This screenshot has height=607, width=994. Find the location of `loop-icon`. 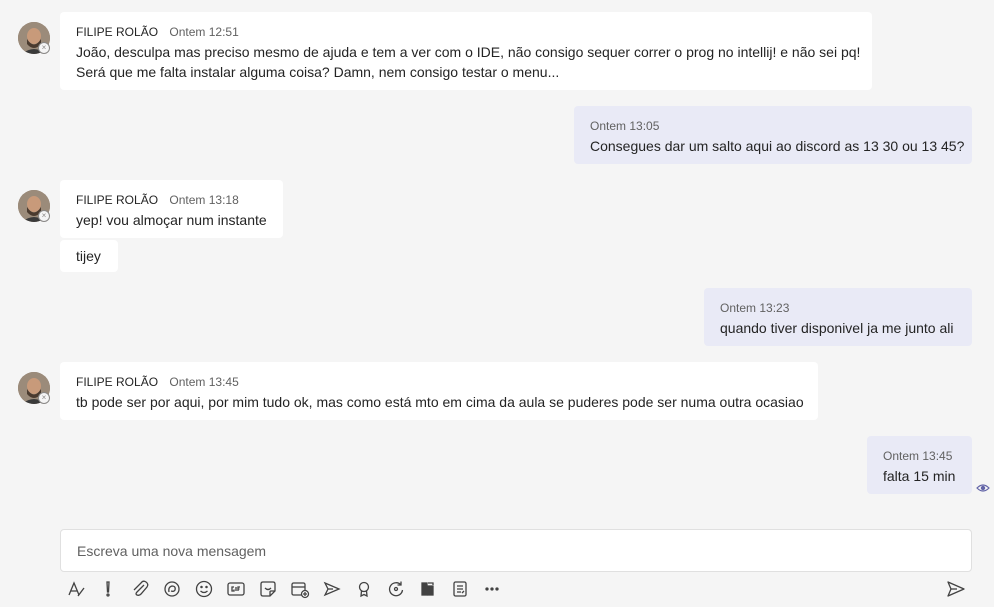

loop-icon is located at coordinates (172, 589).